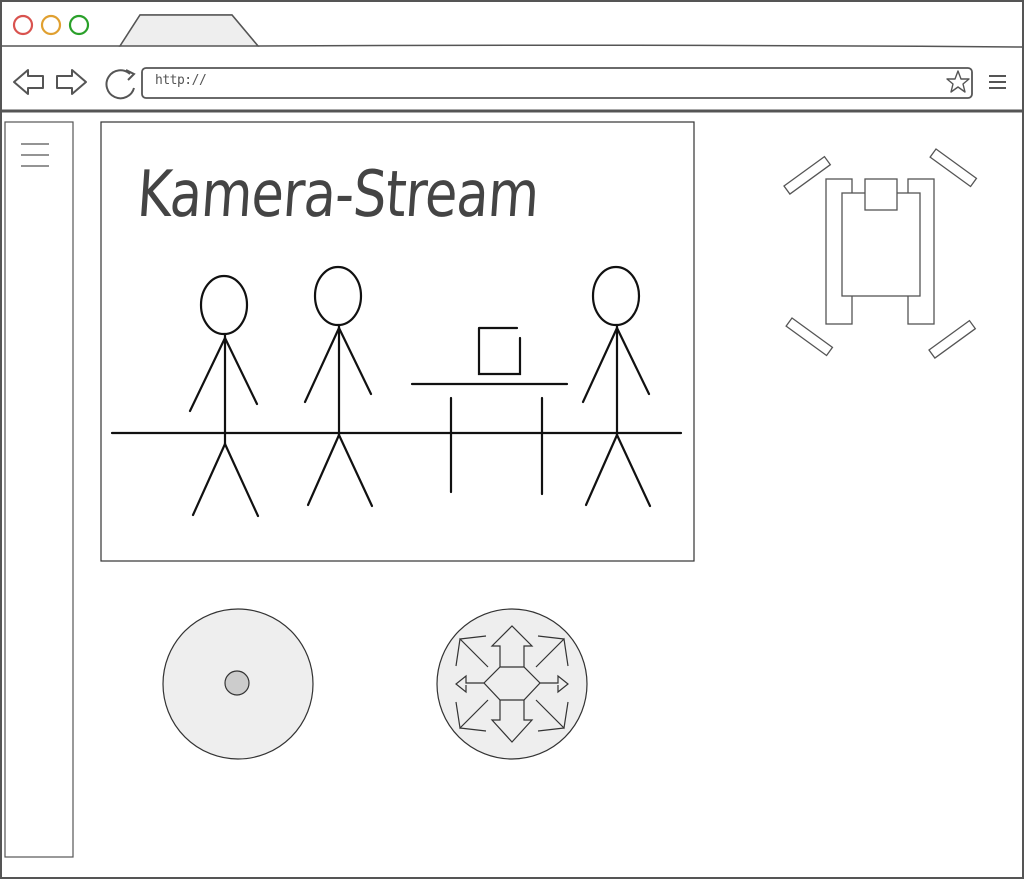 This screenshot has width=1024, height=879. Describe the element at coordinates (238, 684) in the screenshot. I see `joystick-icon` at that location.